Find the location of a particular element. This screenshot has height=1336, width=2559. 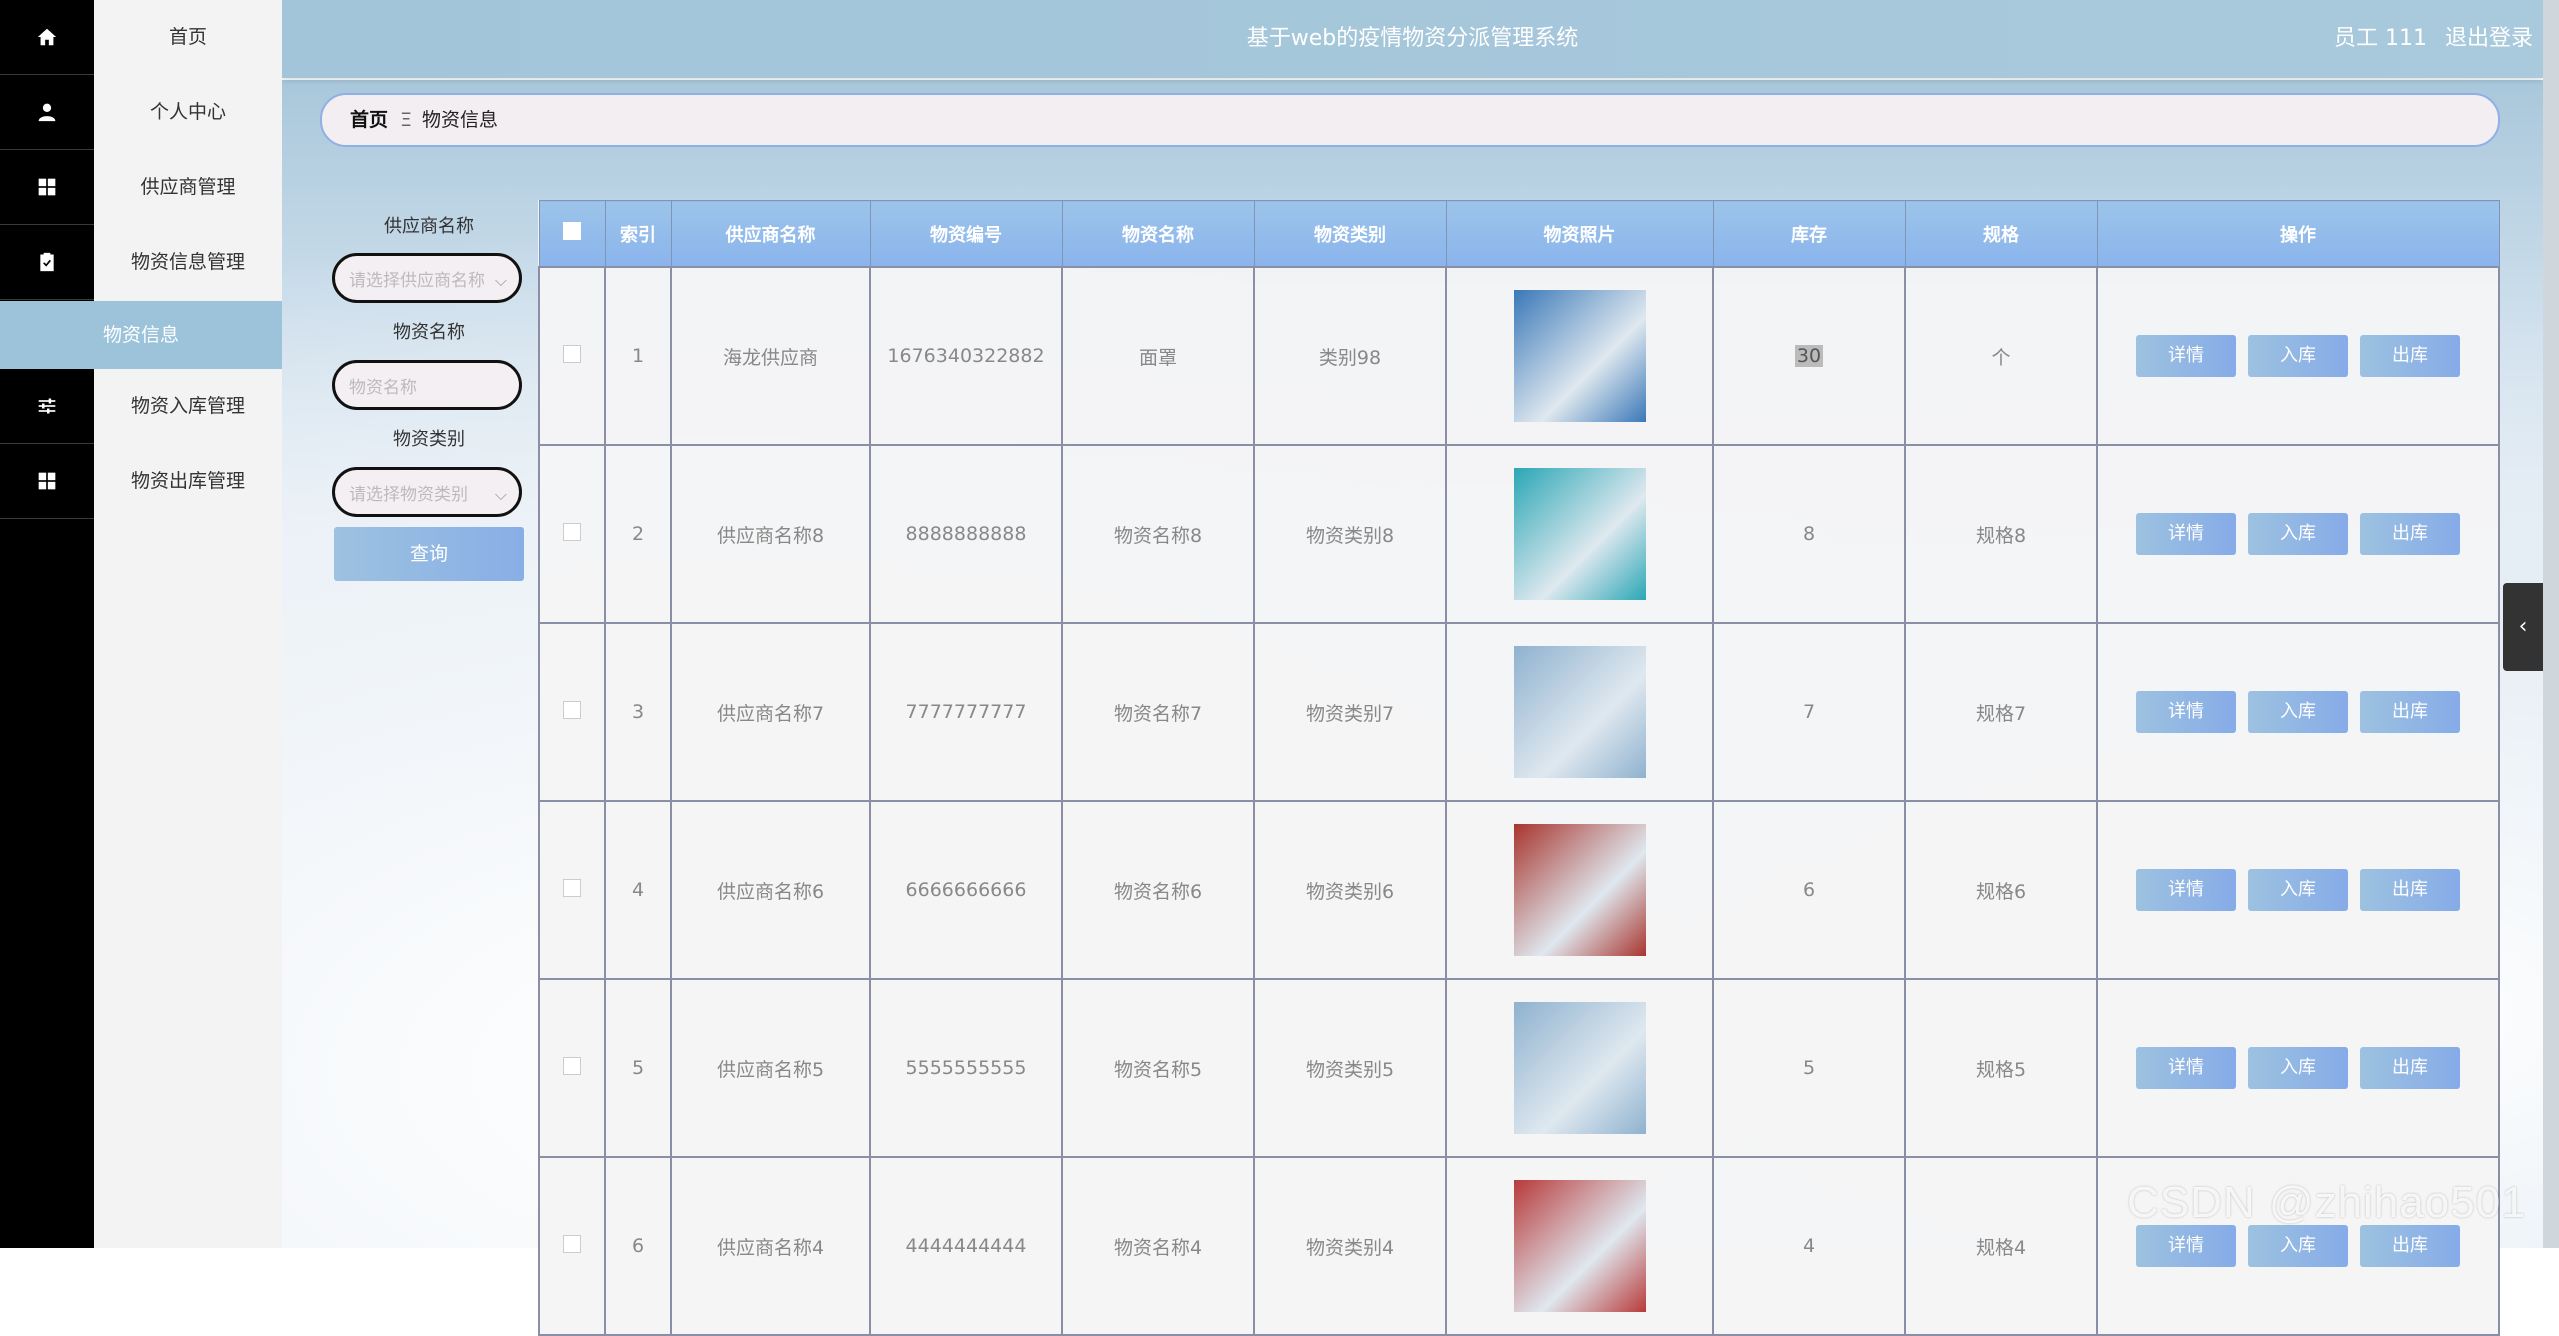

logout-link: 退出登录 is located at coordinates (2489, 39).